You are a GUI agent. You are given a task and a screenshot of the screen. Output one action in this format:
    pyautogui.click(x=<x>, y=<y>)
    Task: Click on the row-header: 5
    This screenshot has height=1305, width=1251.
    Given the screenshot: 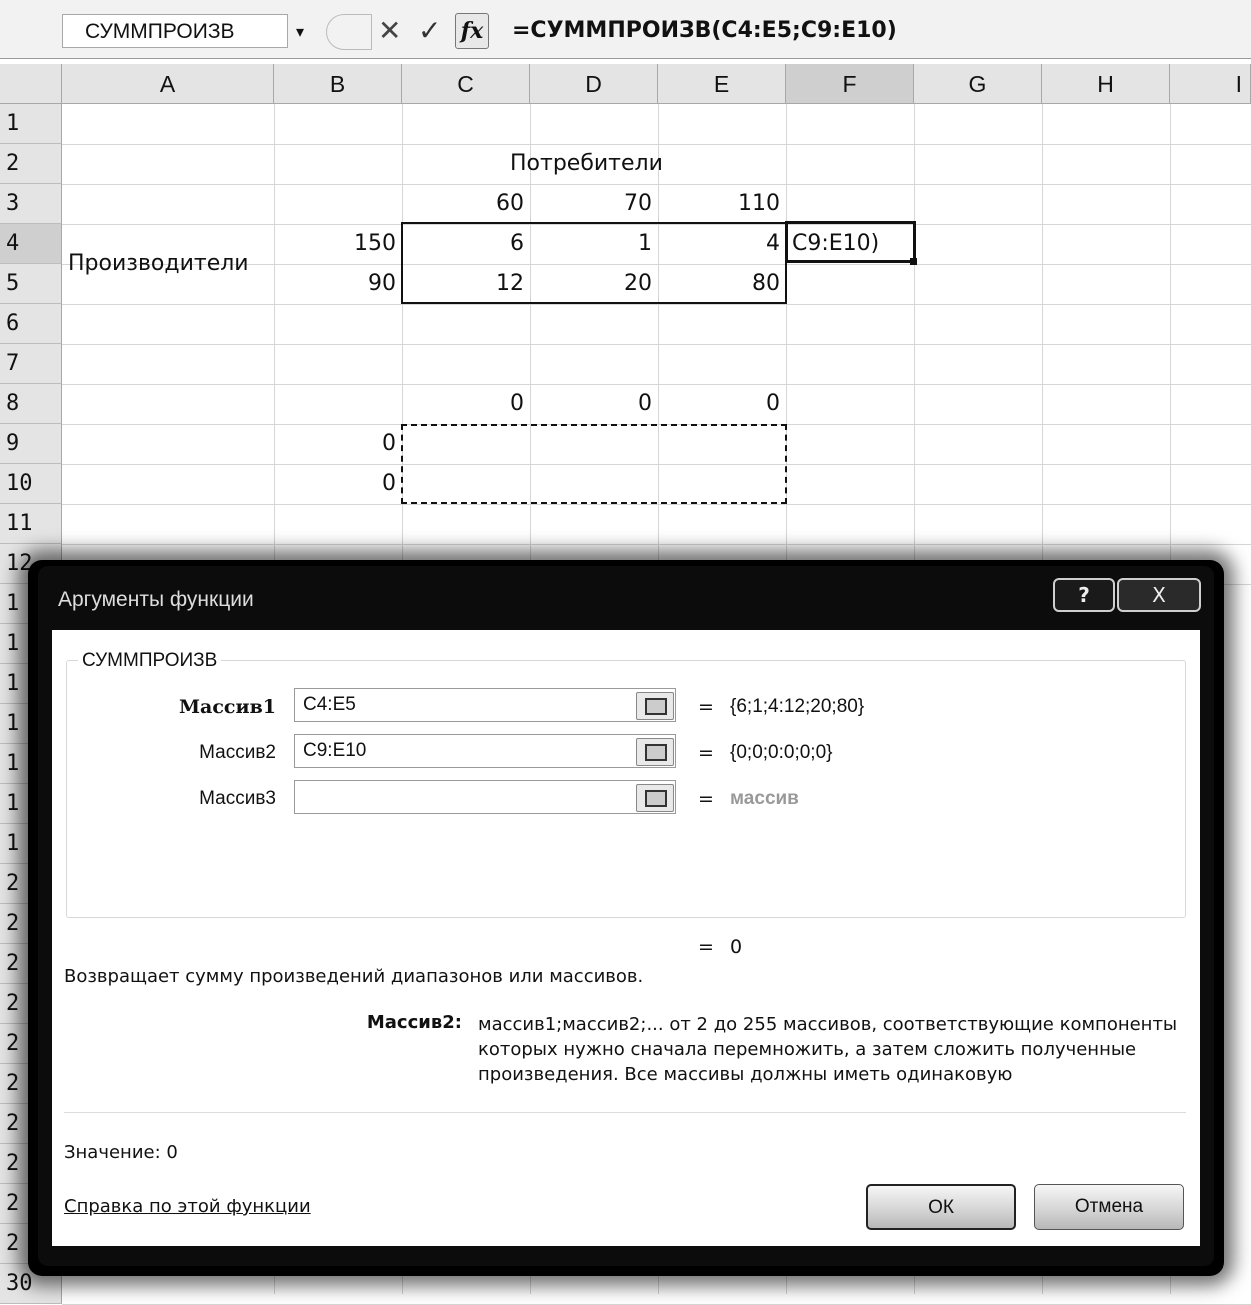 What is the action you would take?
    pyautogui.click(x=31, y=284)
    